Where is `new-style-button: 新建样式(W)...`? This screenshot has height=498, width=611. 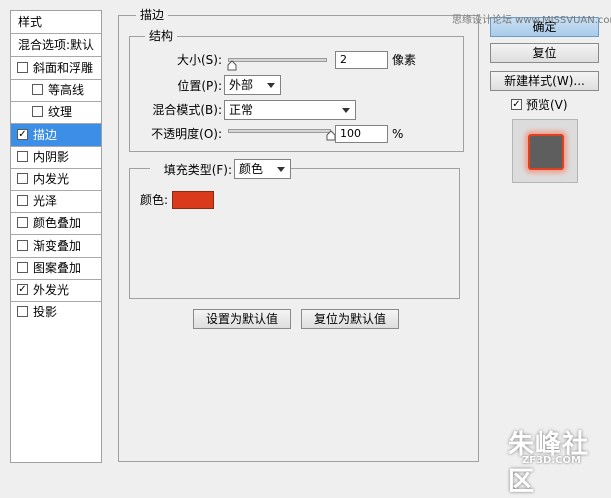
new-style-button: 新建样式(W)... is located at coordinates (544, 81).